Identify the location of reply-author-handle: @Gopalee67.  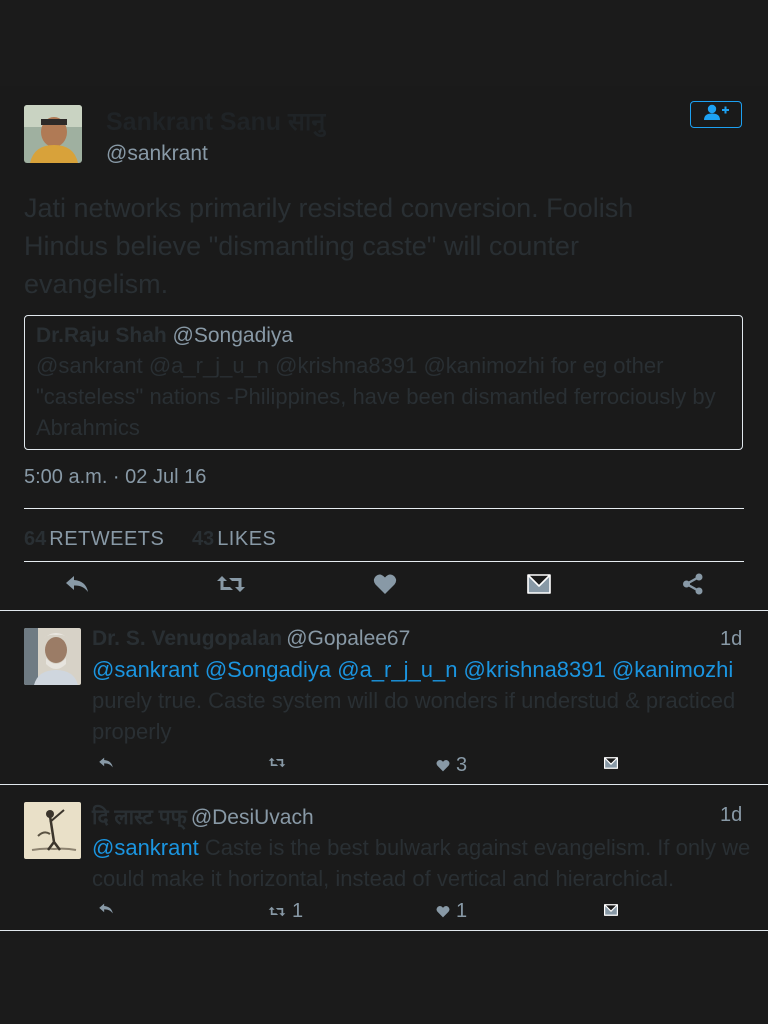
(348, 638).